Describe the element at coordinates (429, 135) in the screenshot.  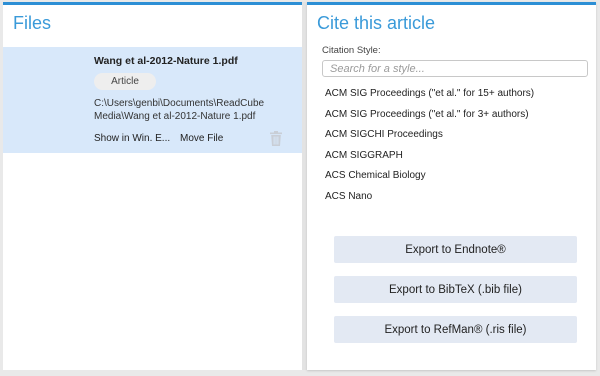
I see `citation-style-item: ACM SIGCHI Proceedings` at that location.